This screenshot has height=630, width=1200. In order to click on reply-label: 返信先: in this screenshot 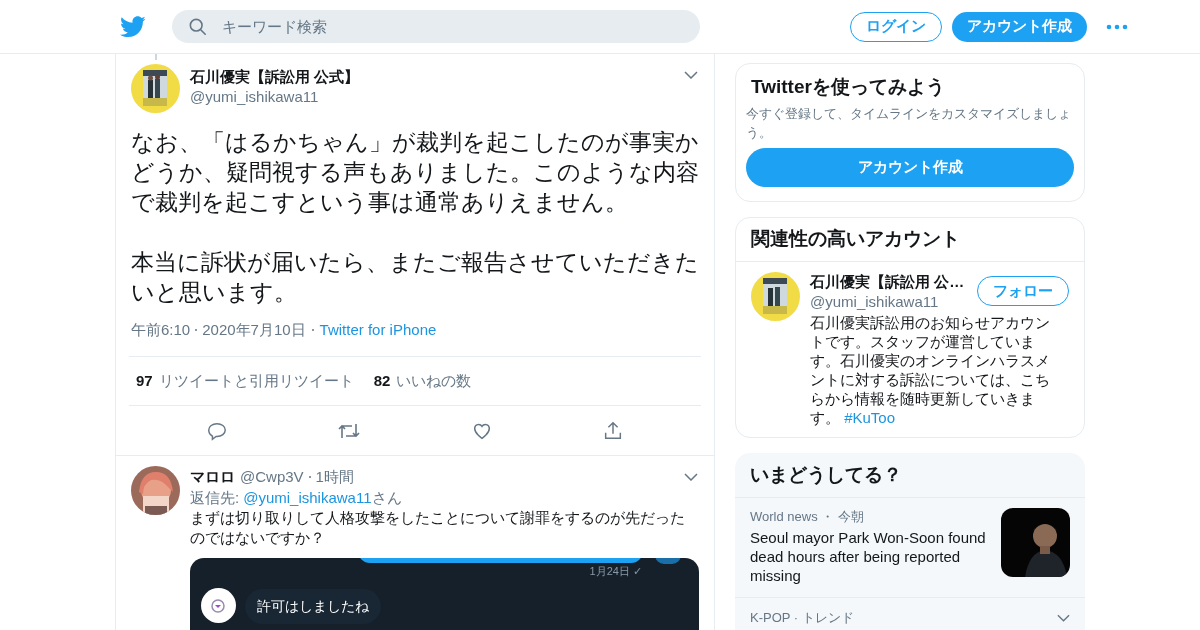, I will do `click(215, 498)`.